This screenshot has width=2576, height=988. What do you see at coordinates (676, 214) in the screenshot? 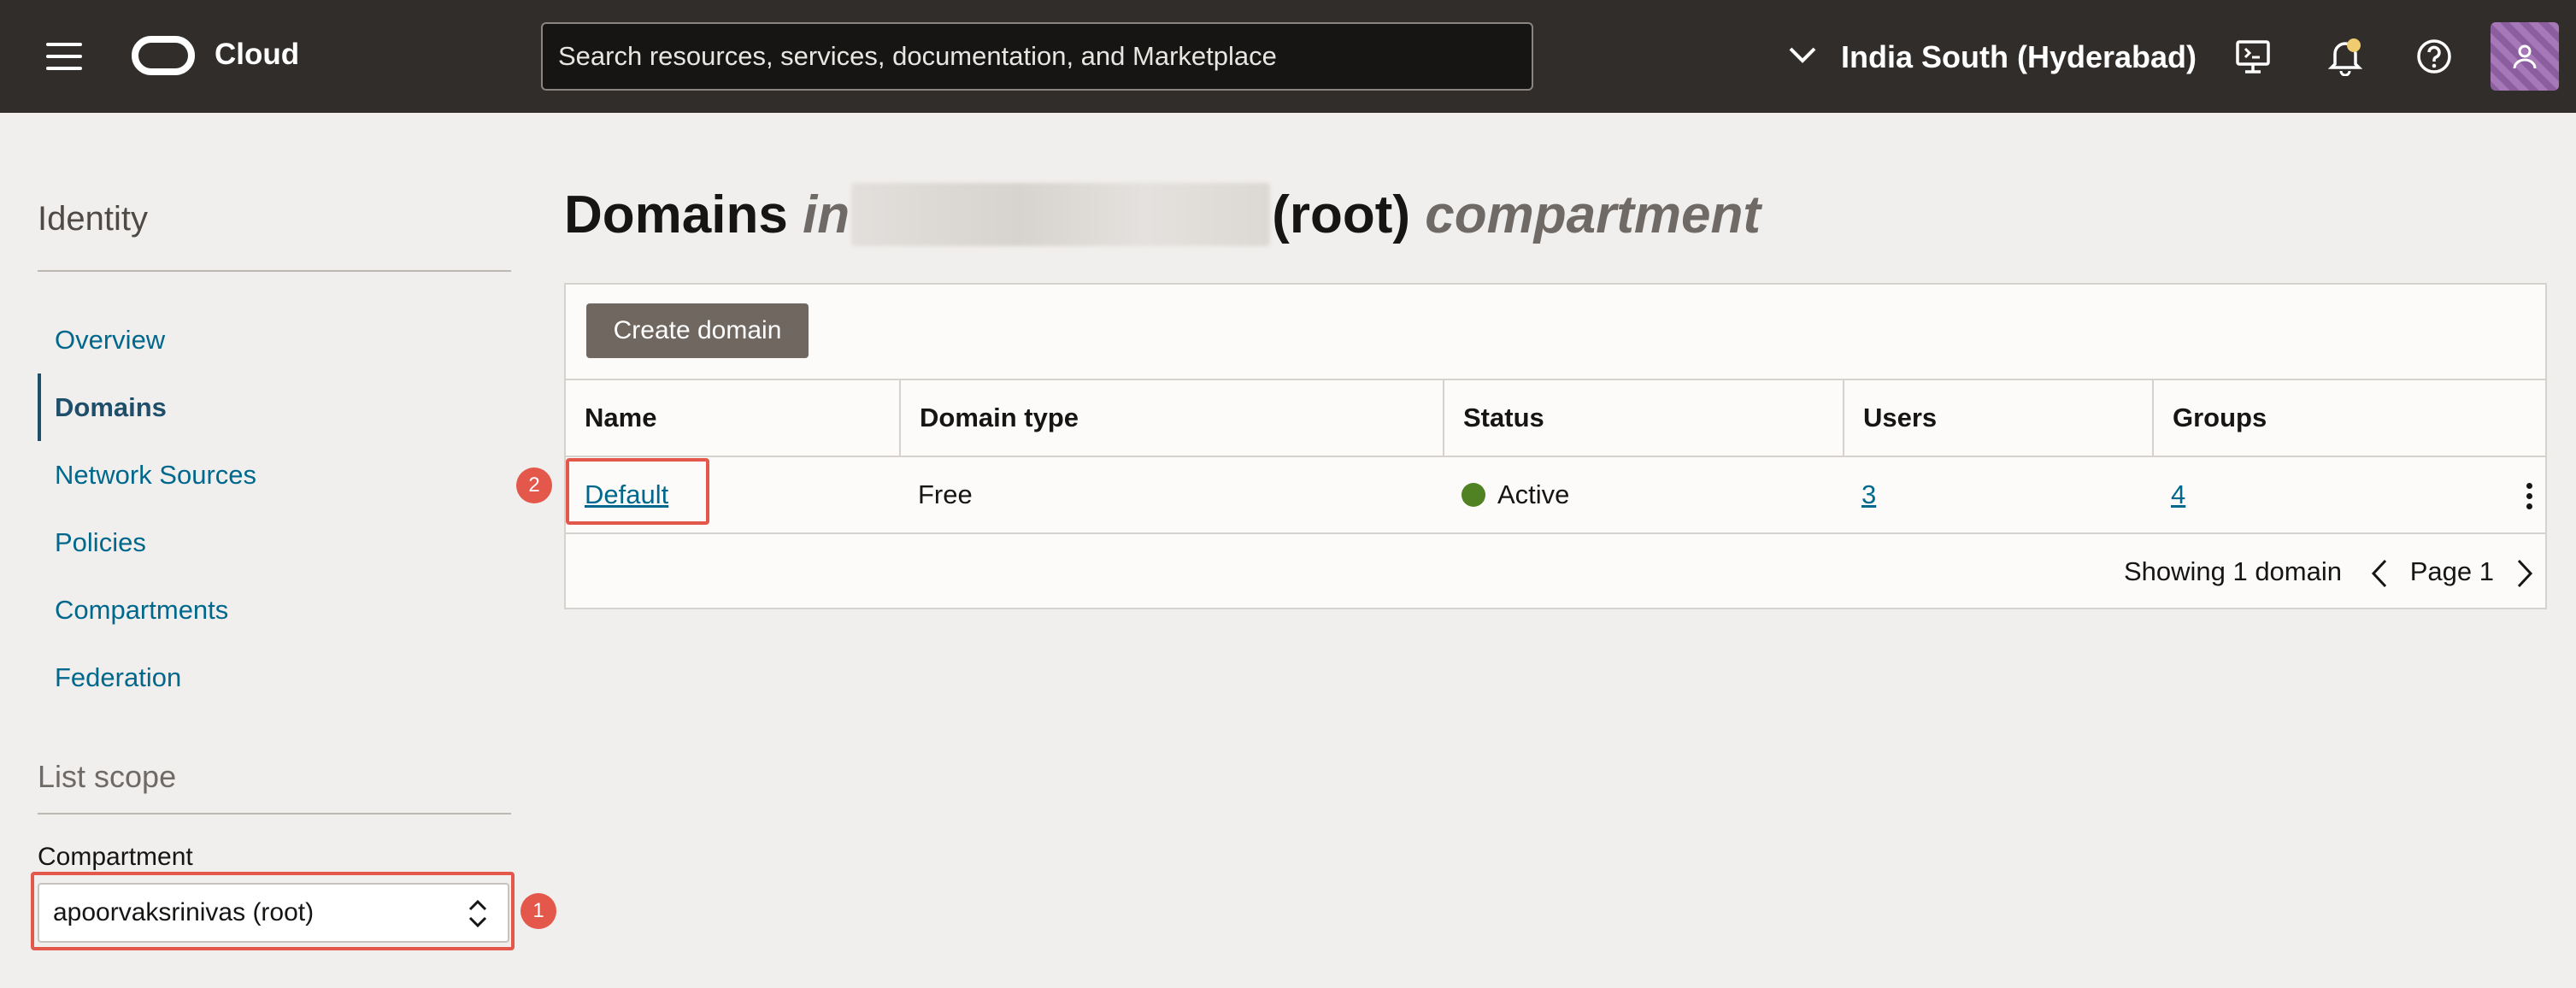
I see `title-main: Domains` at bounding box center [676, 214].